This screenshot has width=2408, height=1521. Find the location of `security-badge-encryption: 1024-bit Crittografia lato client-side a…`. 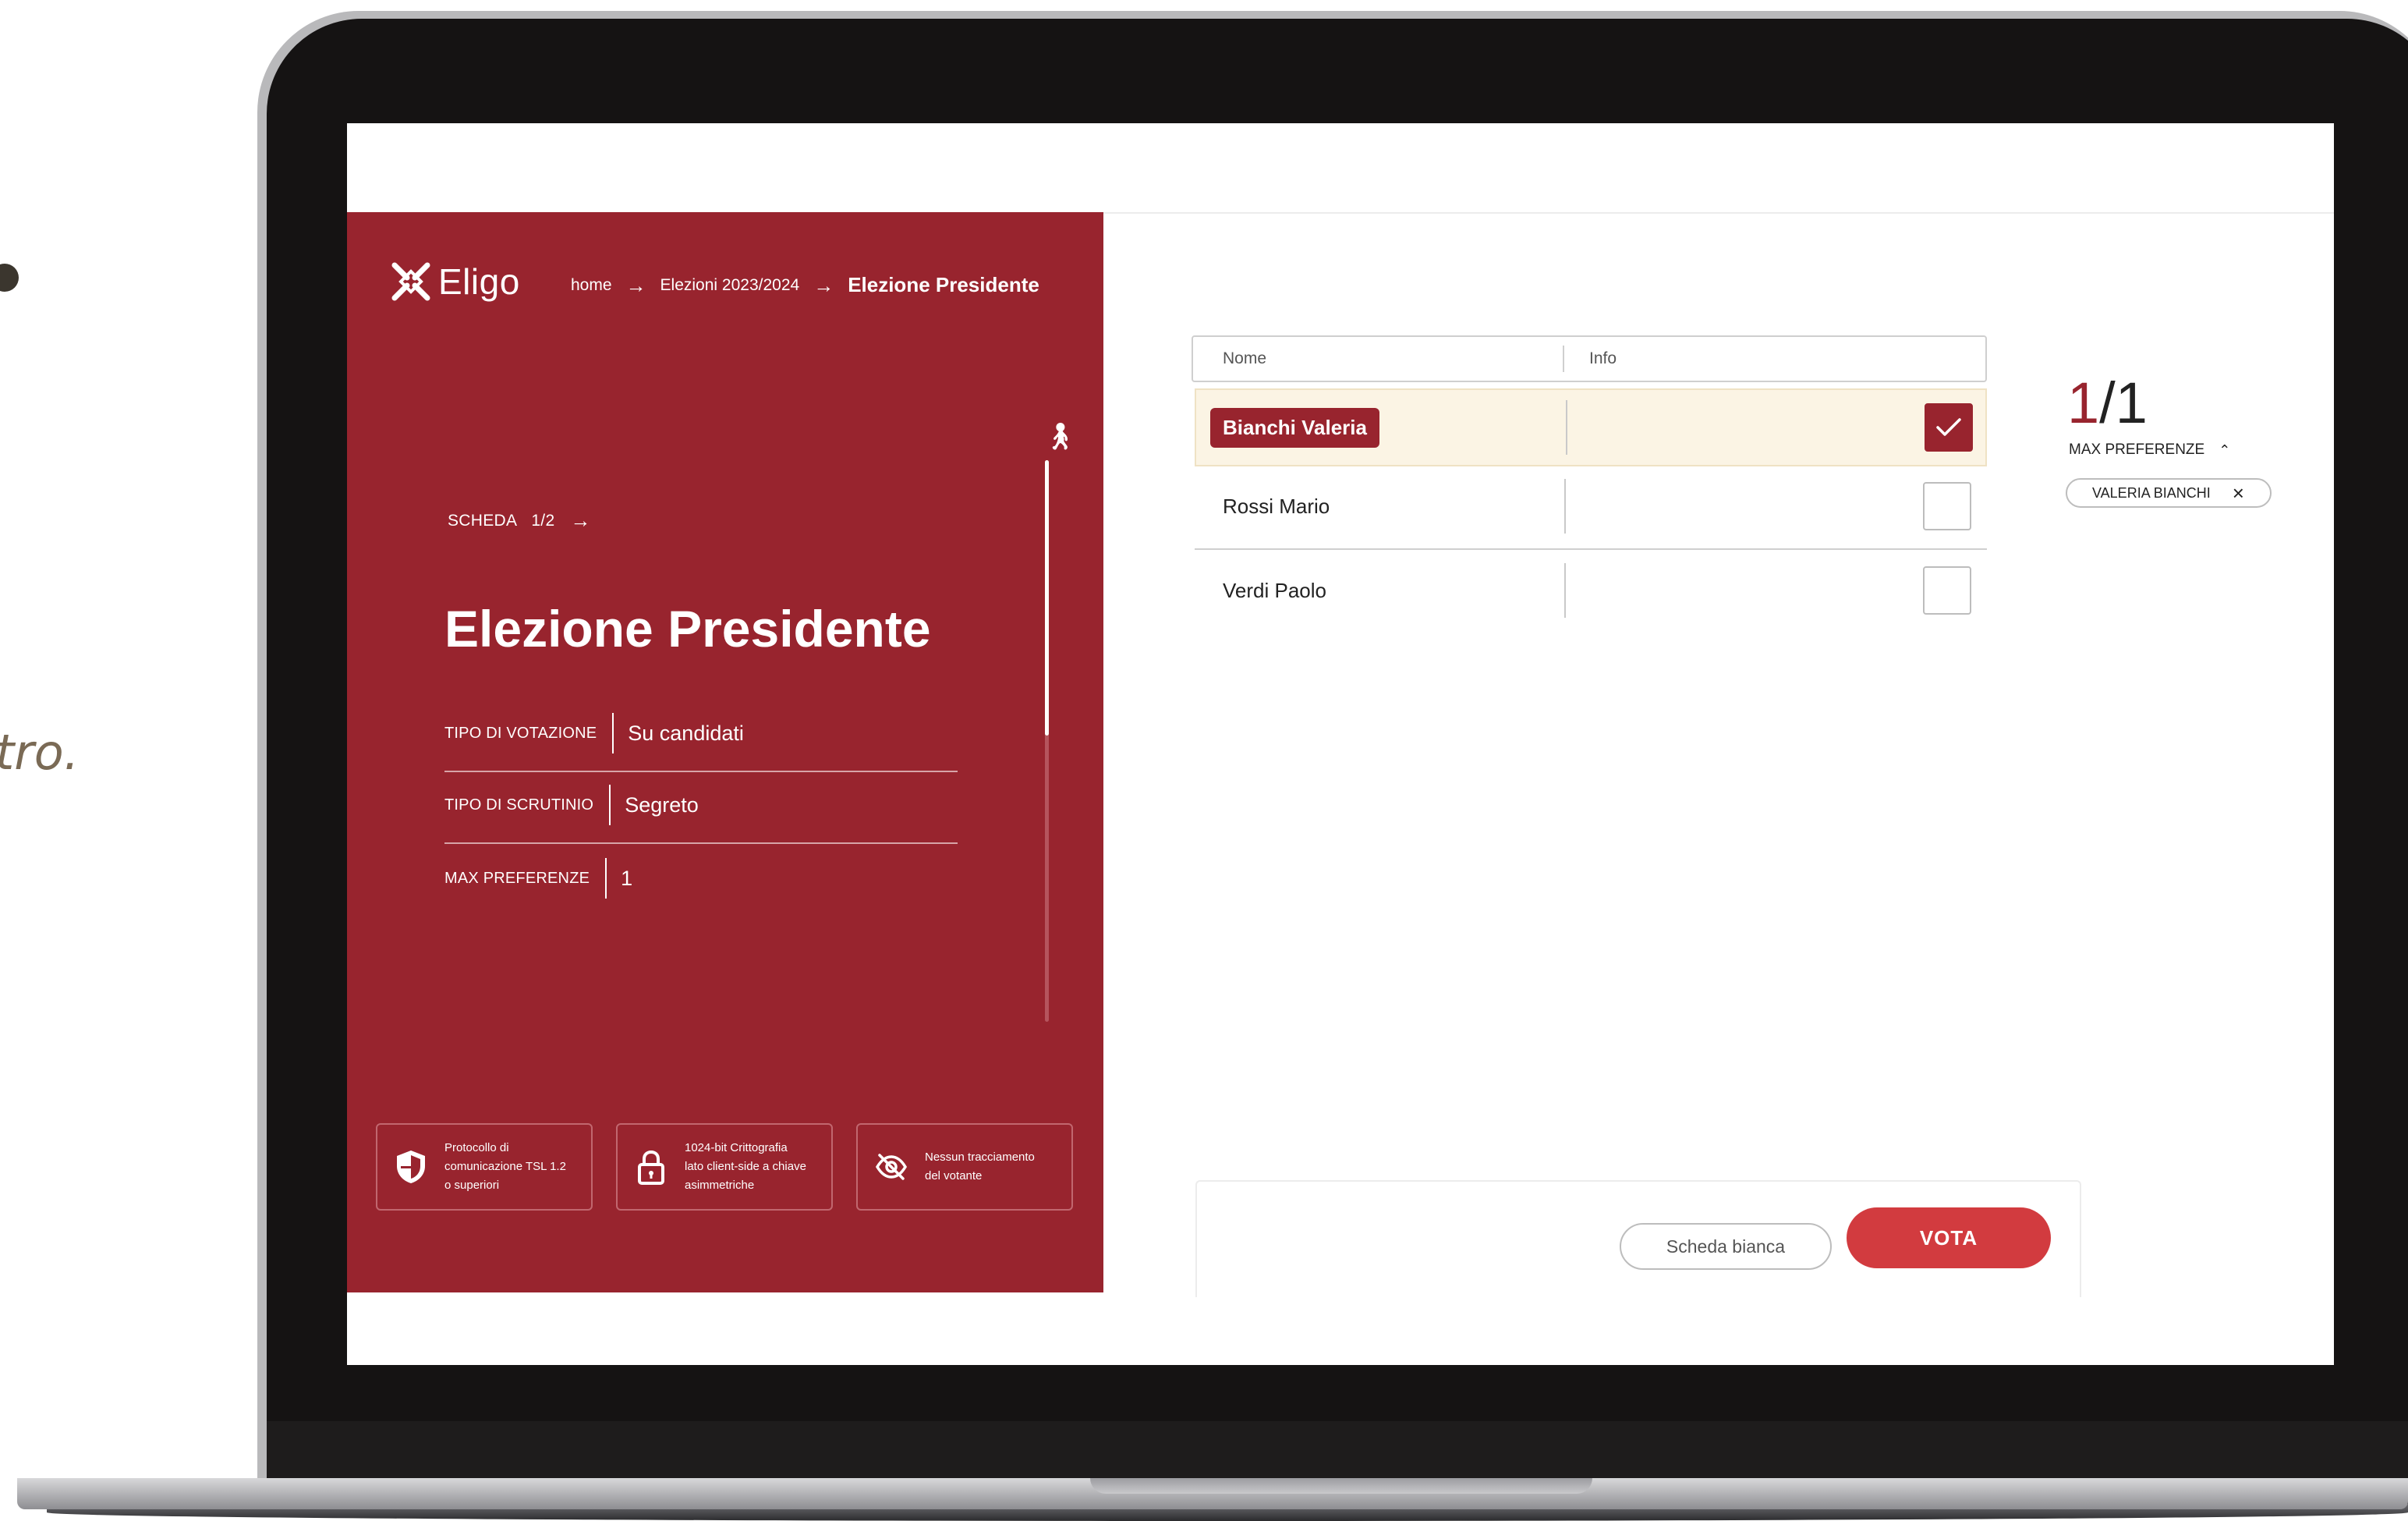

security-badge-encryption: 1024-bit Crittografia lato client-side a… is located at coordinates (724, 1167).